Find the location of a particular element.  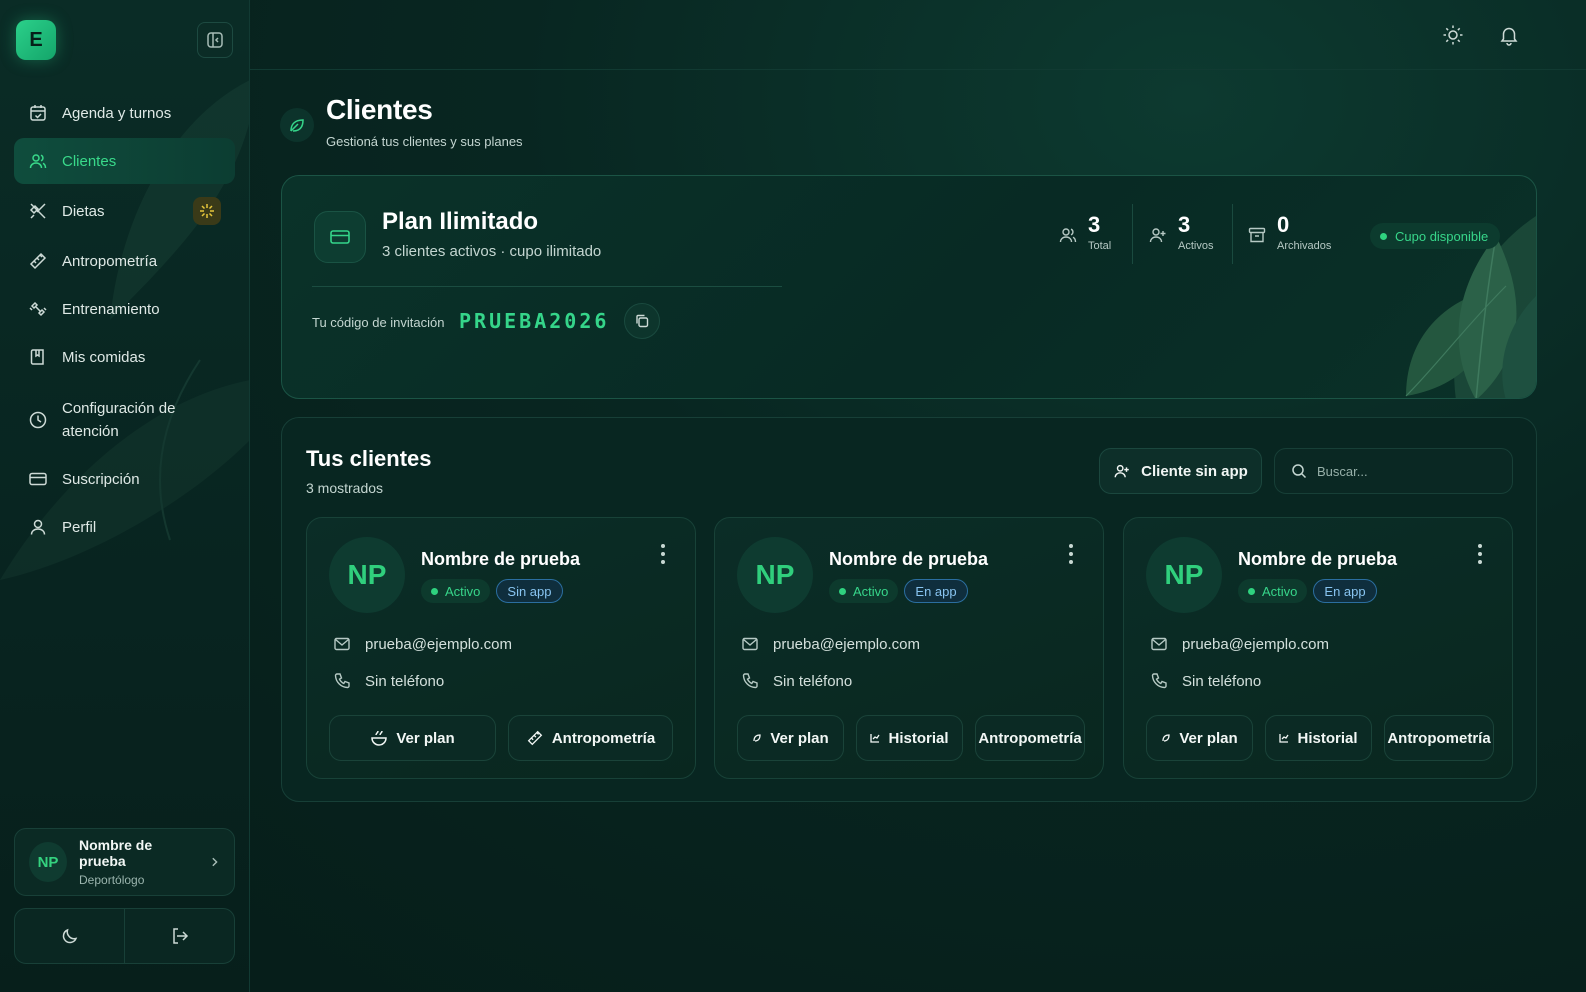

user-plus-icon is located at coordinates (1121, 471).